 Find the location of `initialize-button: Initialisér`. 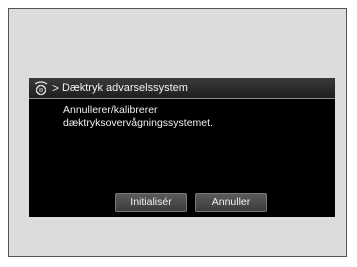

initialize-button: Initialisér is located at coordinates (151, 202).